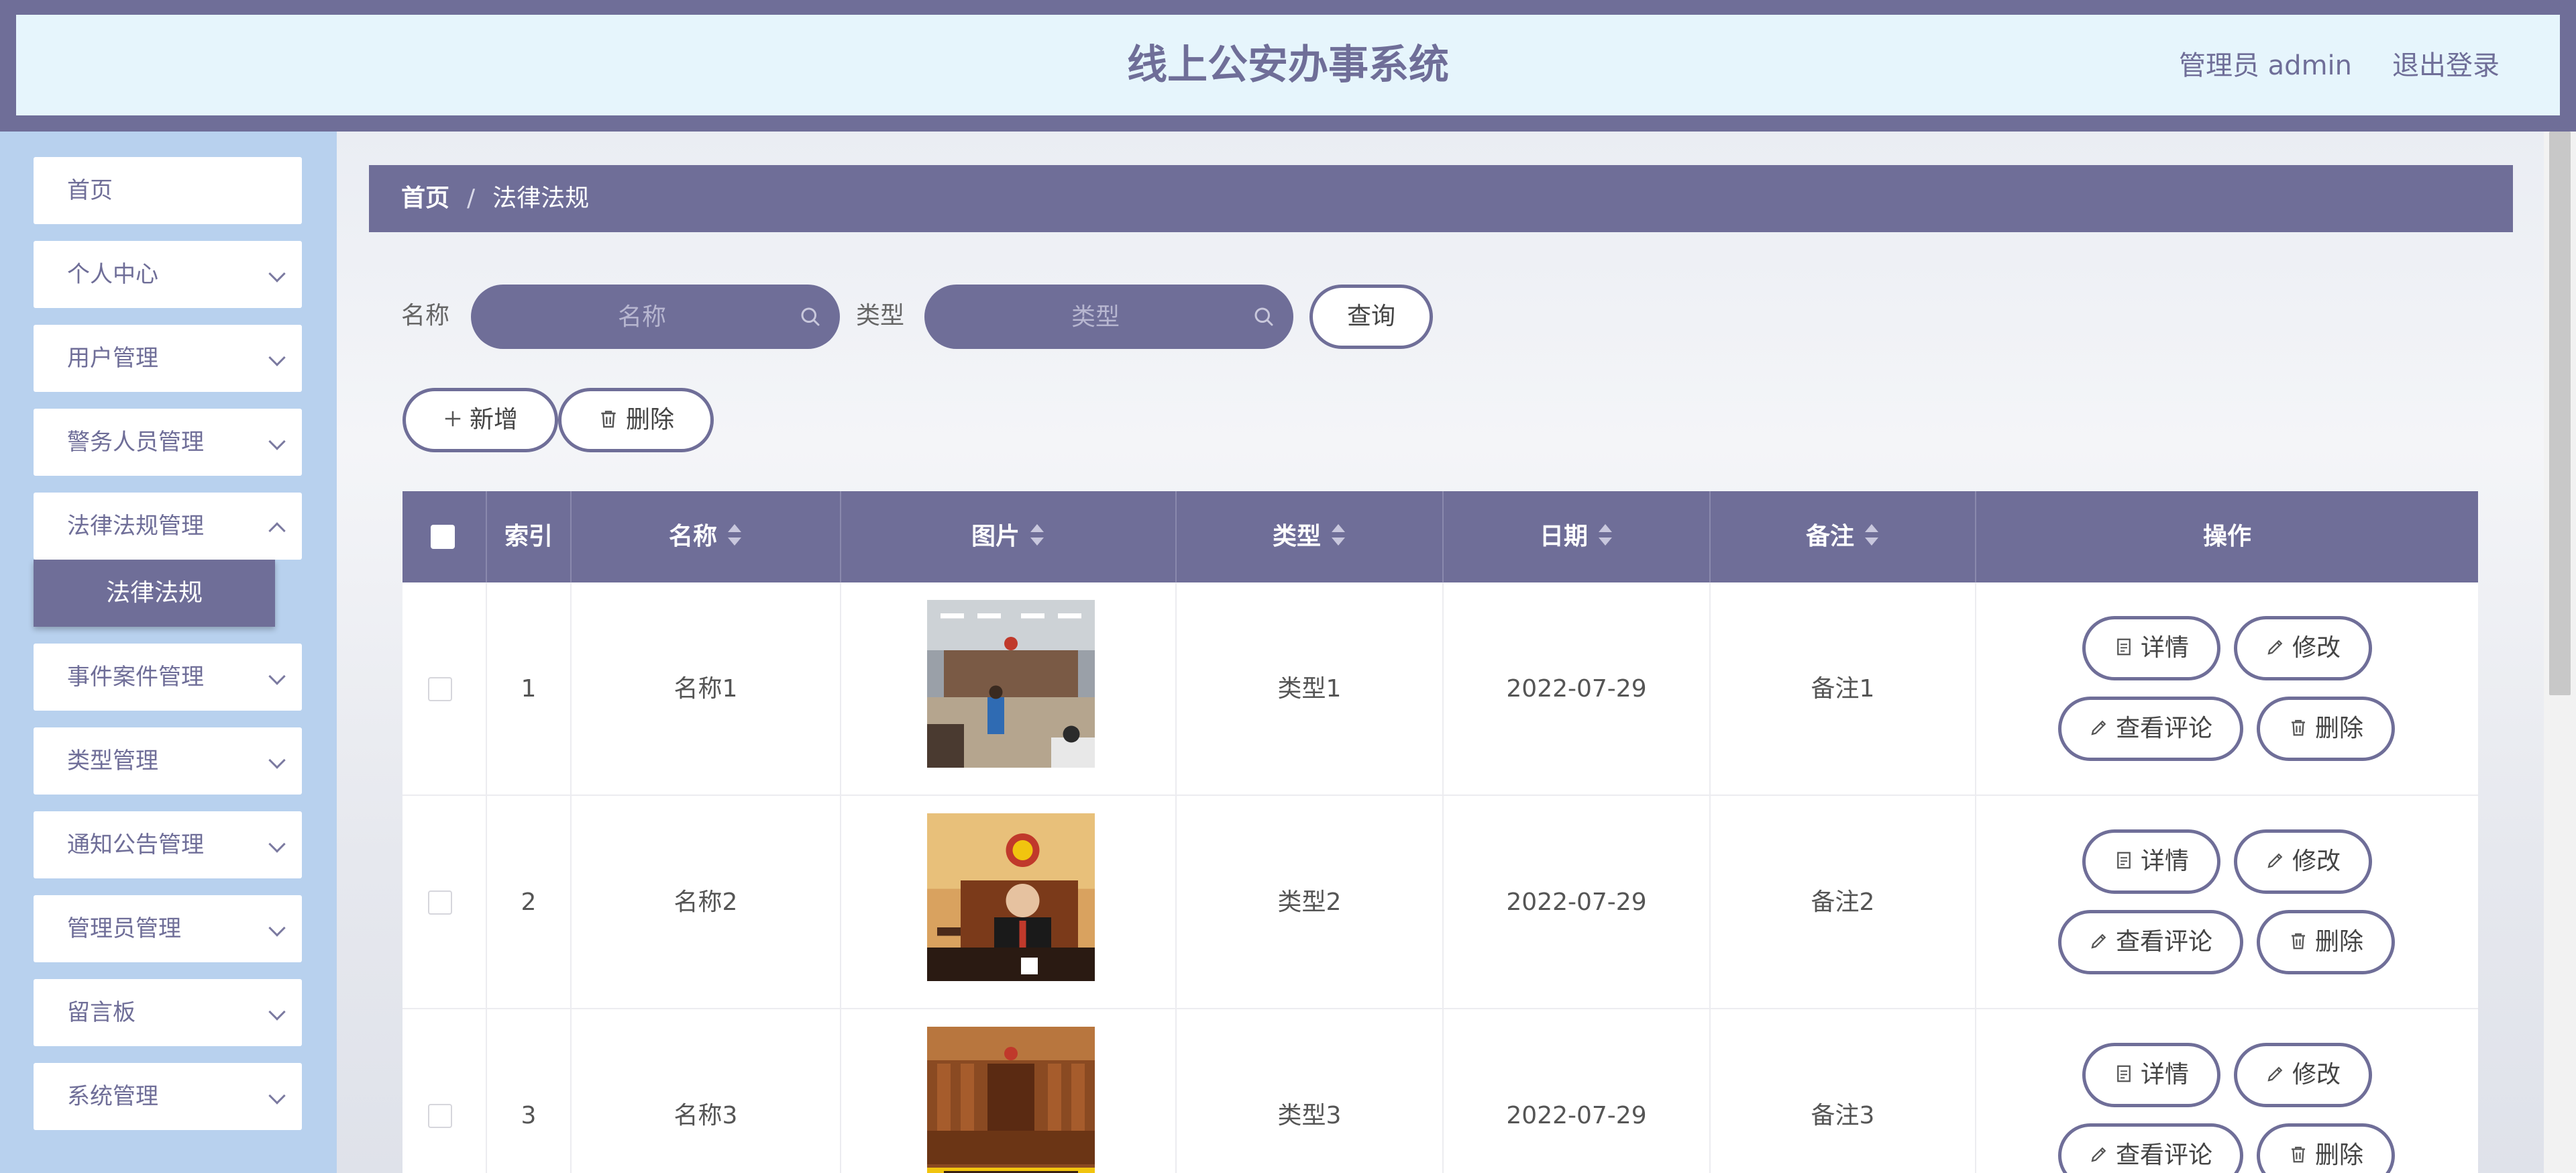 This screenshot has height=1173, width=2576. What do you see at coordinates (425, 315) in the screenshot?
I see `name-search-label: 名称` at bounding box center [425, 315].